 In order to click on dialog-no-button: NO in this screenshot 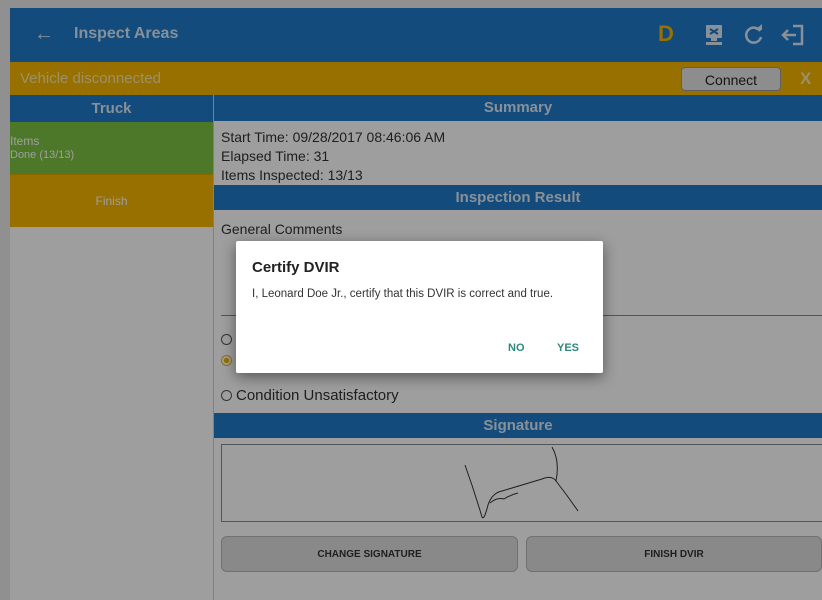, I will do `click(516, 348)`.